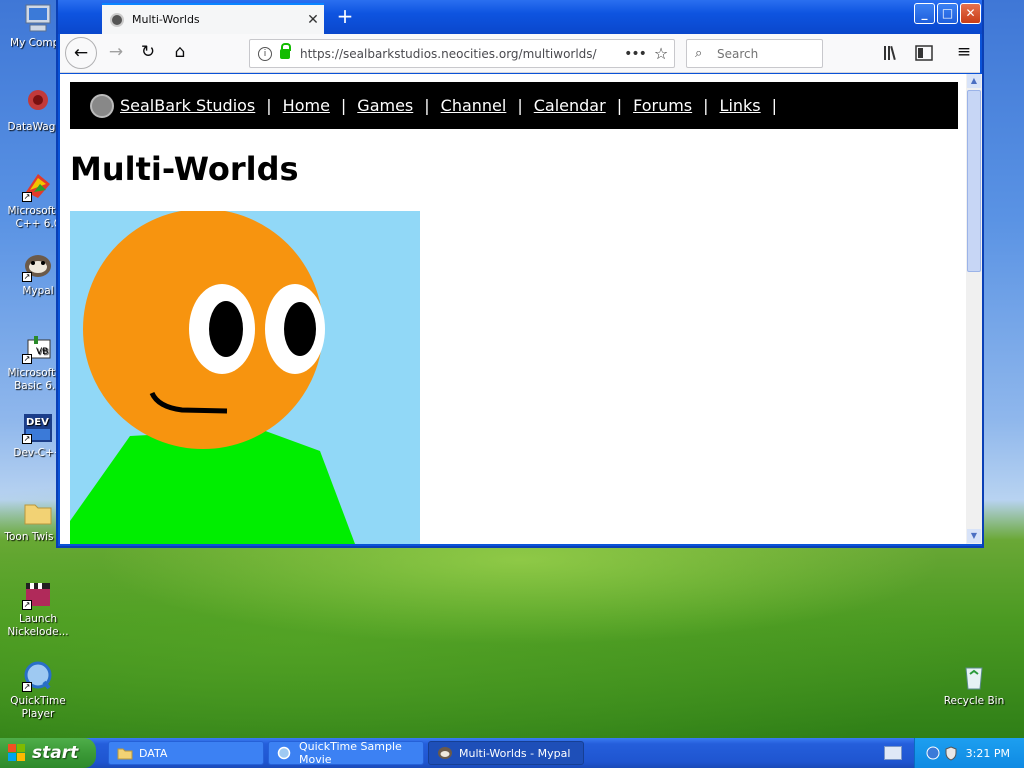  What do you see at coordinates (951, 753) in the screenshot?
I see `security-shield-icon` at bounding box center [951, 753].